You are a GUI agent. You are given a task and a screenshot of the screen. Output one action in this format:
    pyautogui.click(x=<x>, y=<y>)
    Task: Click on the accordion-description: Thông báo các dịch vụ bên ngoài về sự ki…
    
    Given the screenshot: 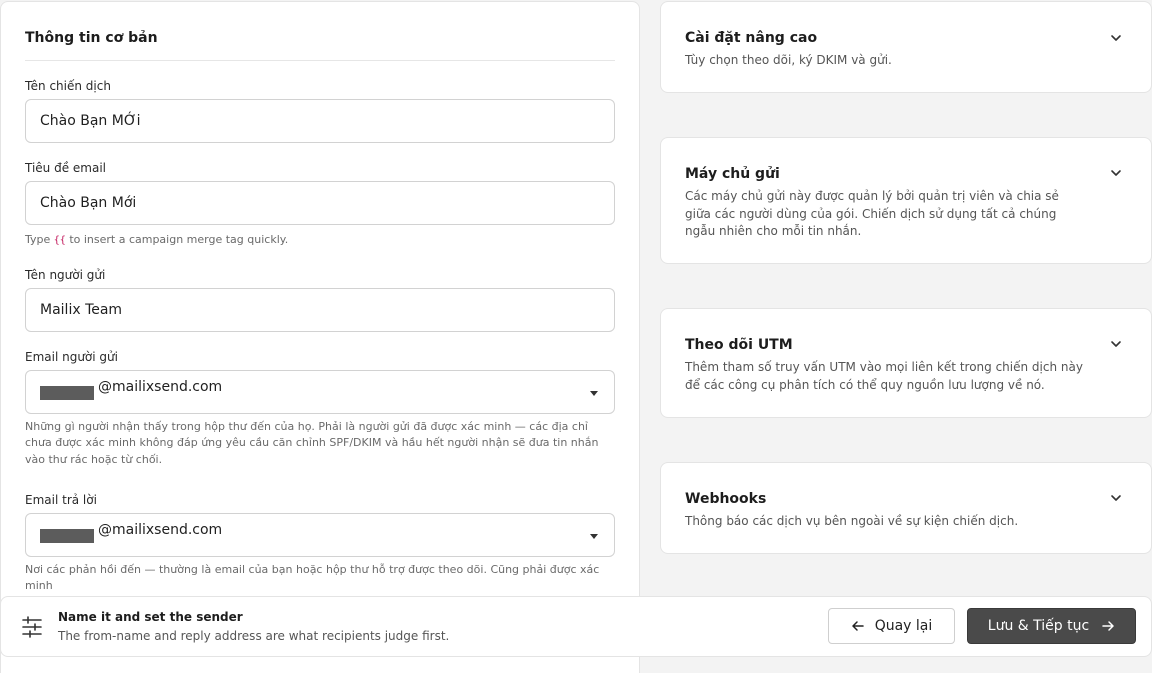 What is the action you would take?
    pyautogui.click(x=852, y=521)
    